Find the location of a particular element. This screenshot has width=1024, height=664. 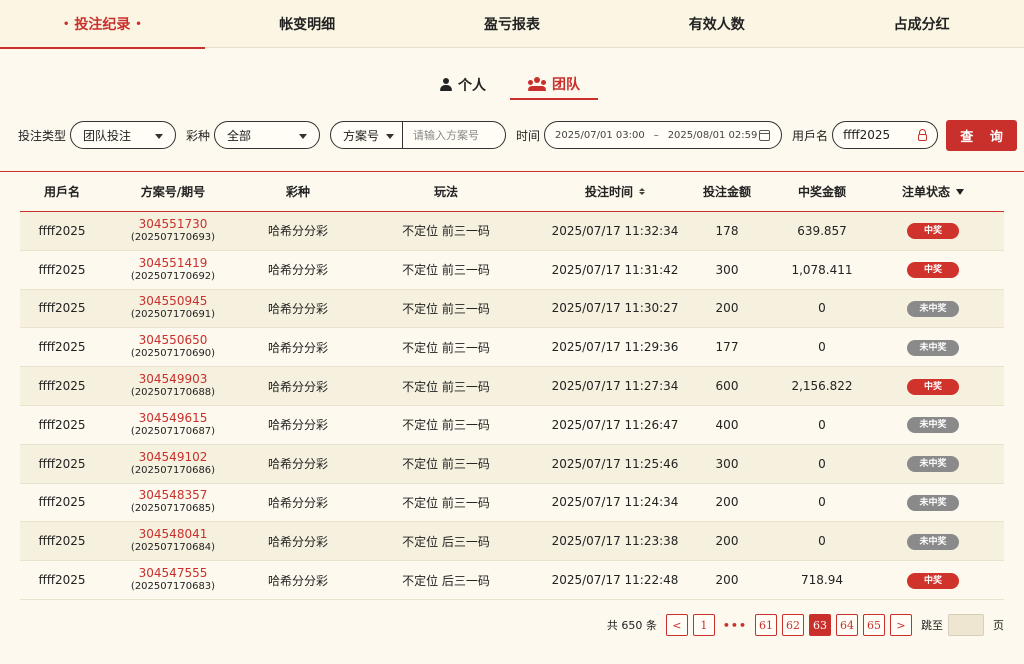

tab-top-0: • 投注纪录 • is located at coordinates (102, 24).